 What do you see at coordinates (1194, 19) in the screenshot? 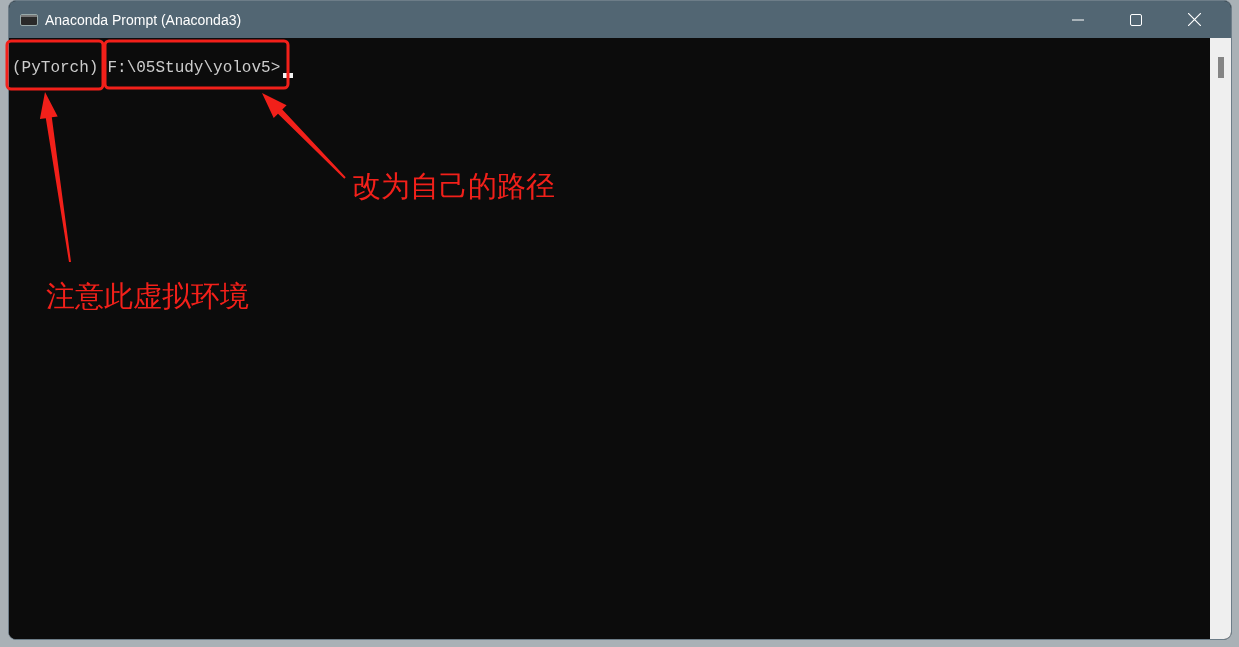
I see `close-icon` at bounding box center [1194, 19].